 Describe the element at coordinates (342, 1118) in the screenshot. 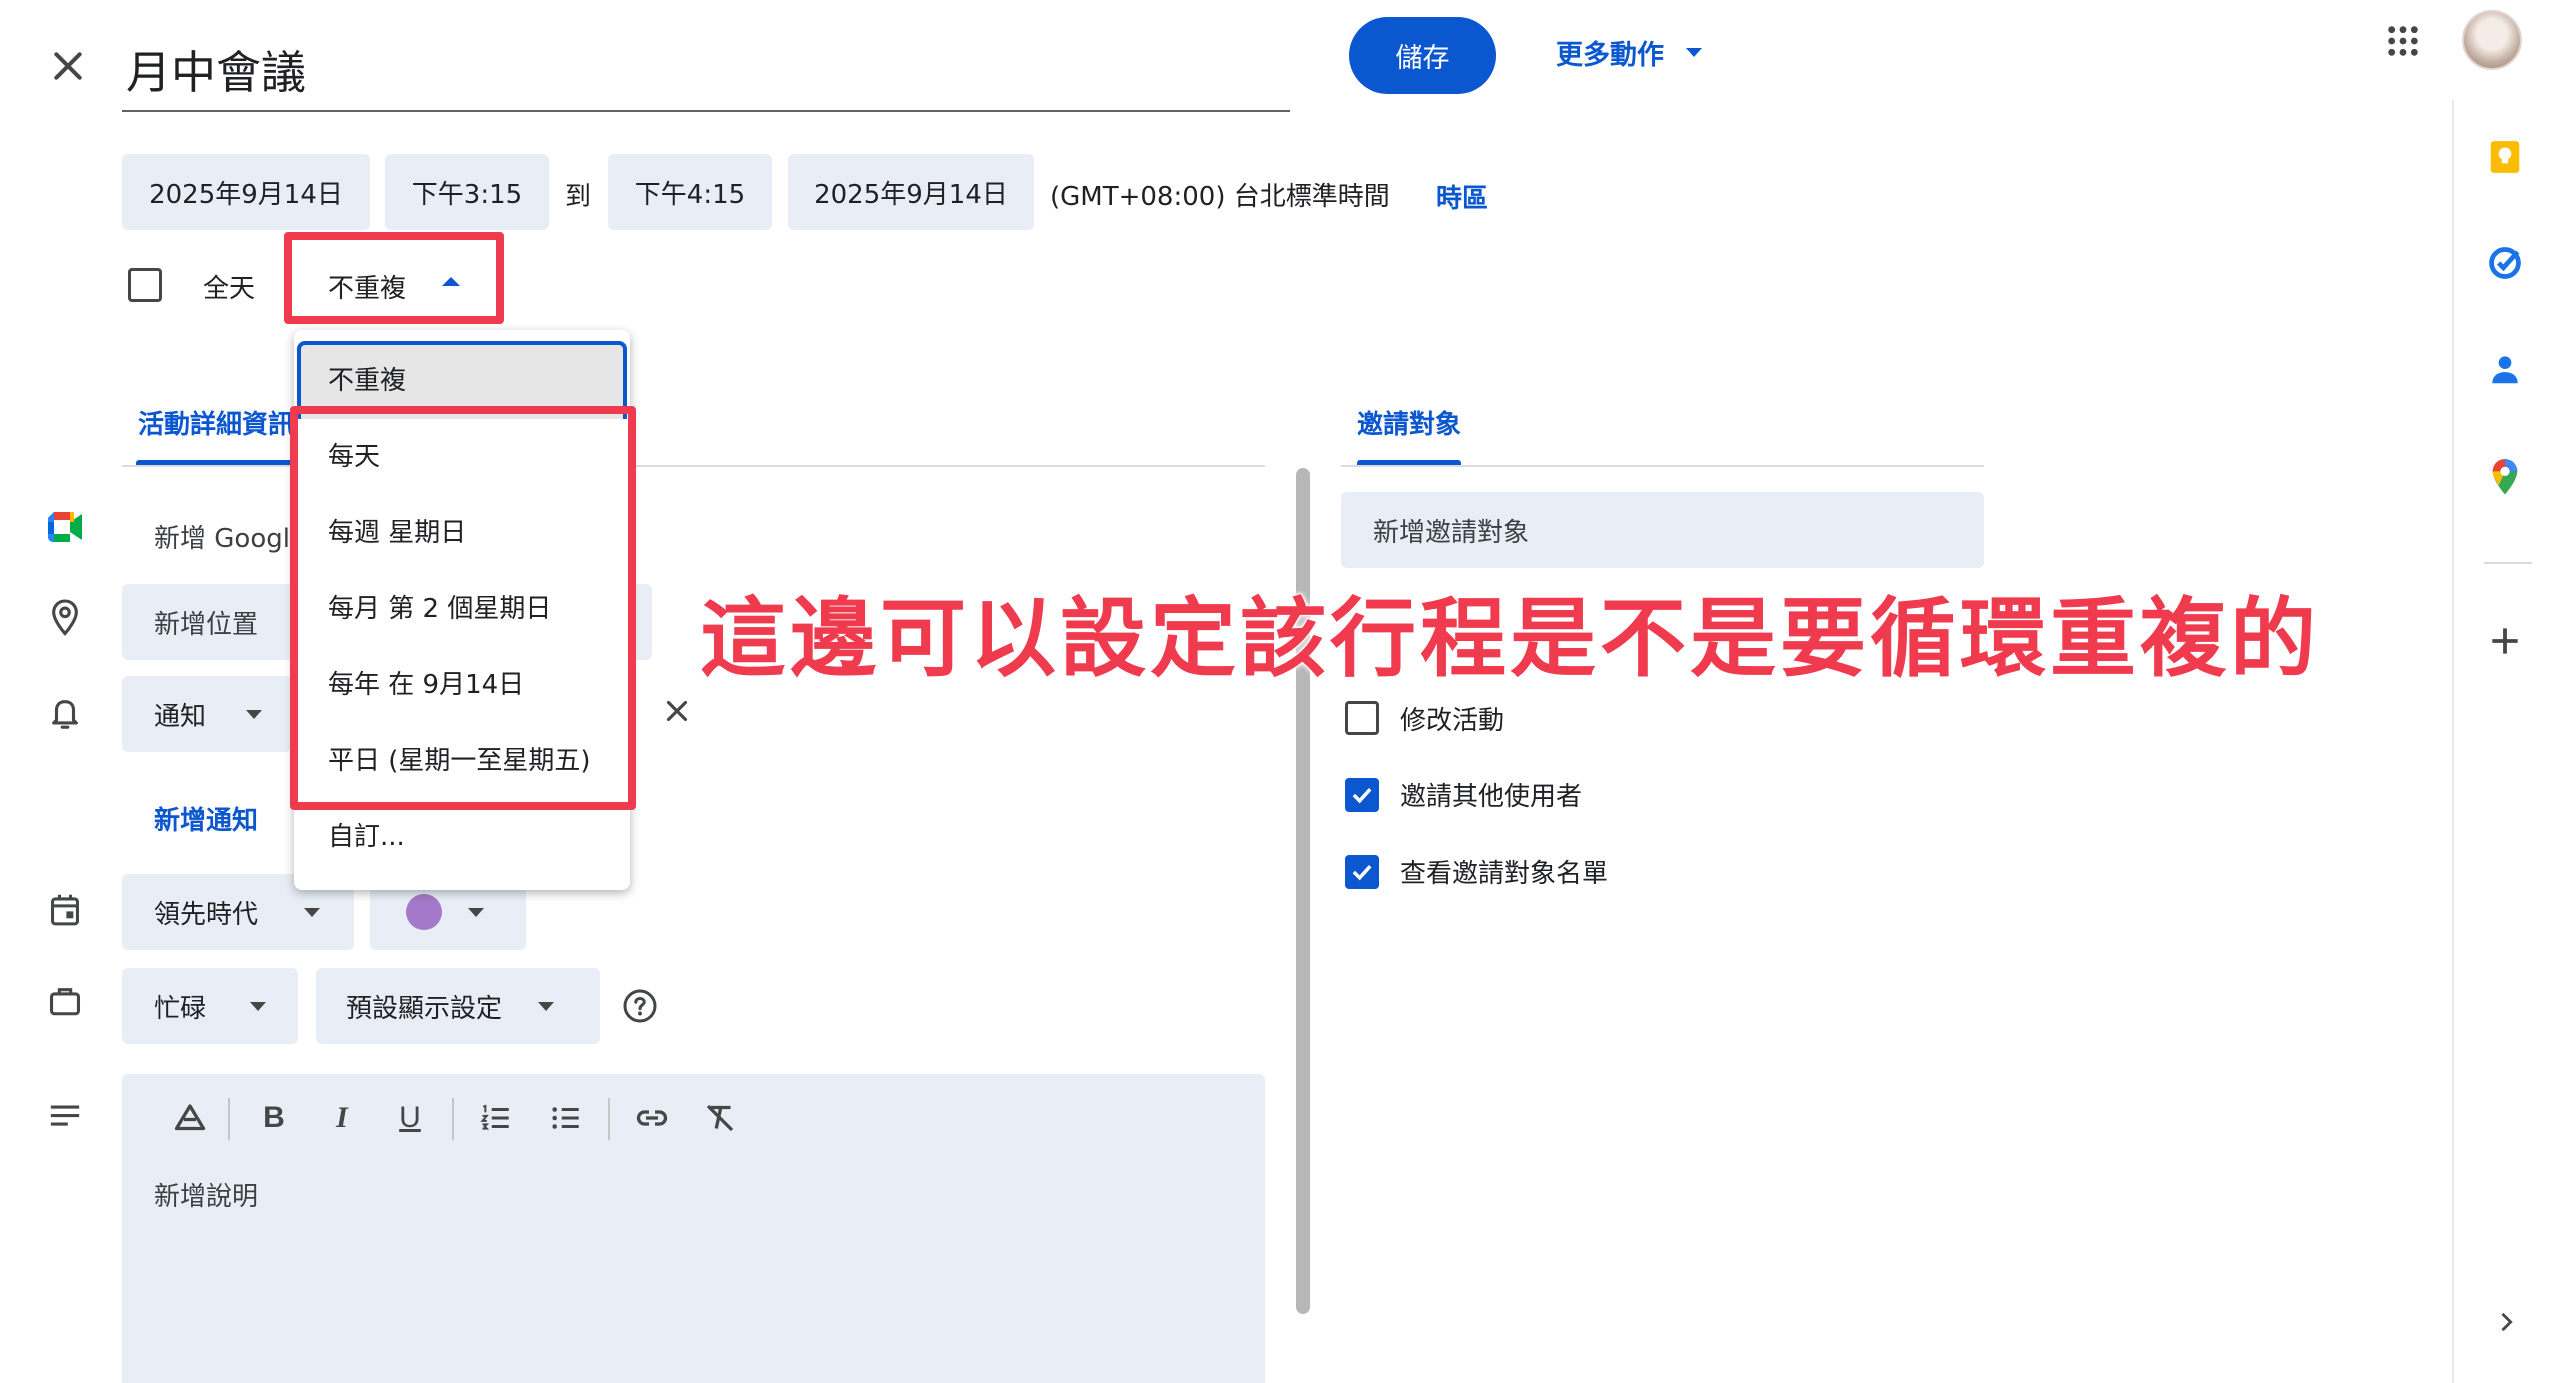

I see `italic-icon: I` at that location.